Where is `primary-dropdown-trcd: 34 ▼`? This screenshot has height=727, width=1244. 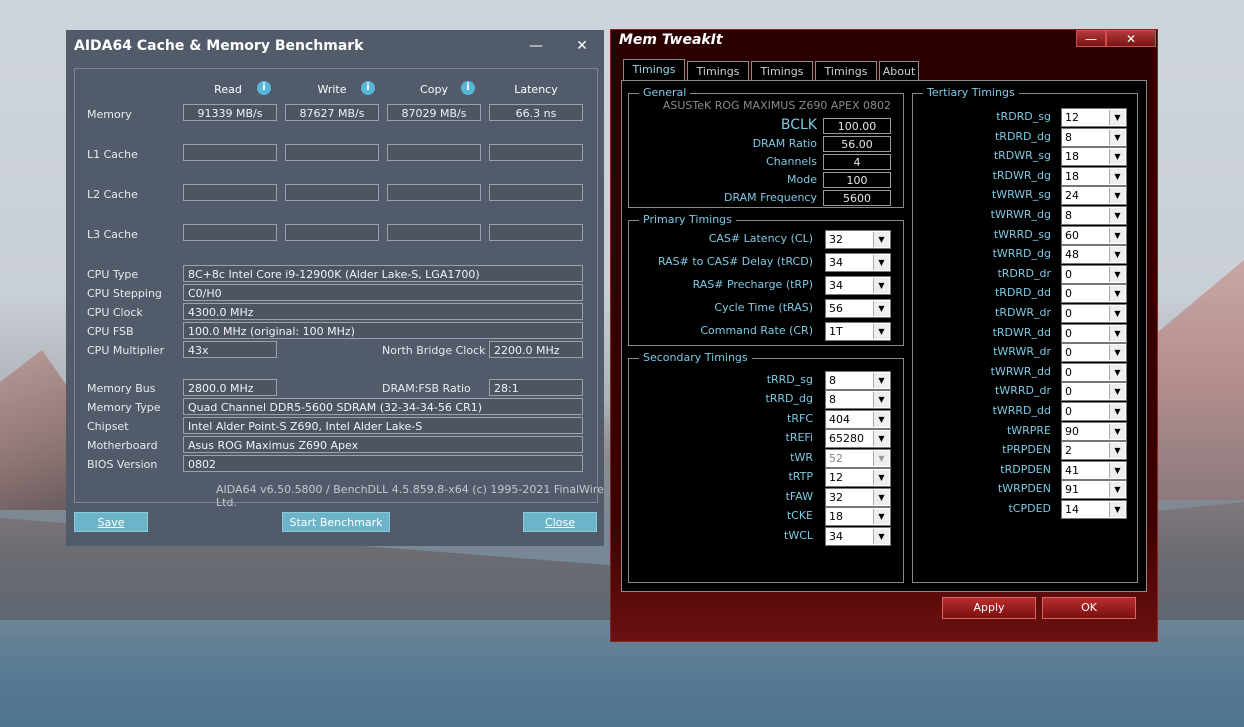
primary-dropdown-trcd: 34 ▼ is located at coordinates (858, 262).